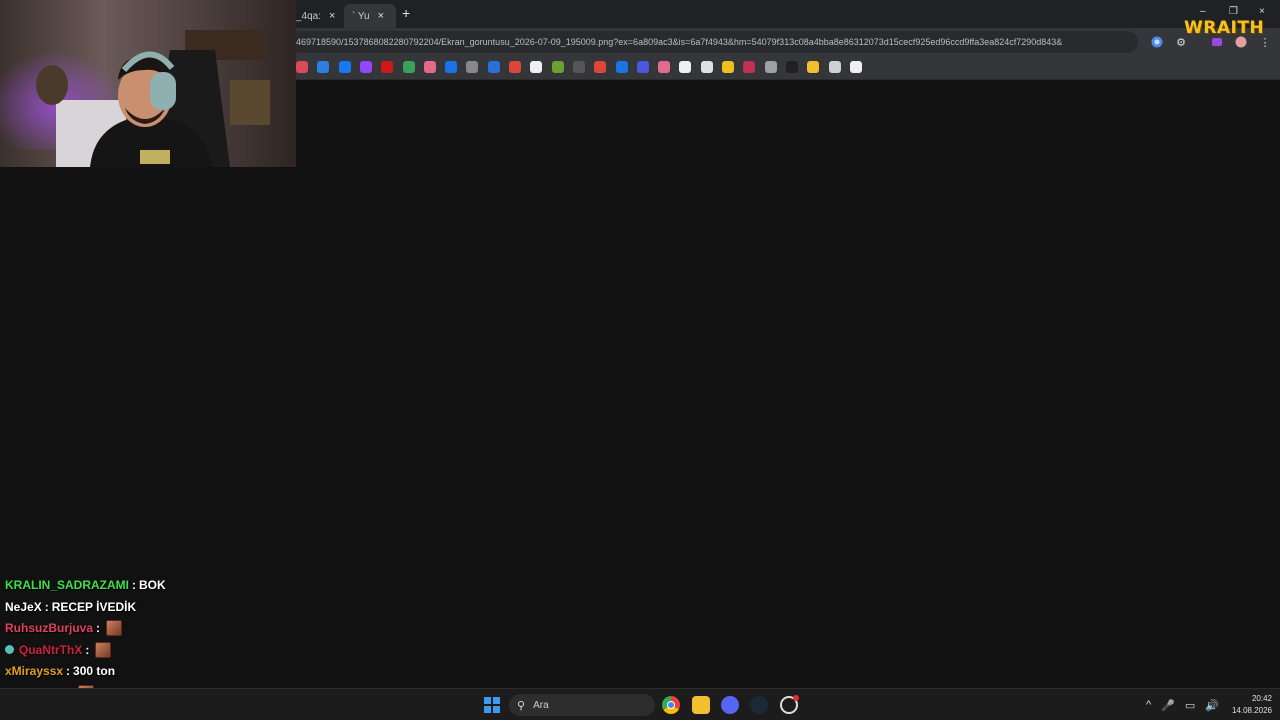 This screenshot has width=1280, height=720. What do you see at coordinates (1148, 705) in the screenshot?
I see `chevron-up-icon: ^` at bounding box center [1148, 705].